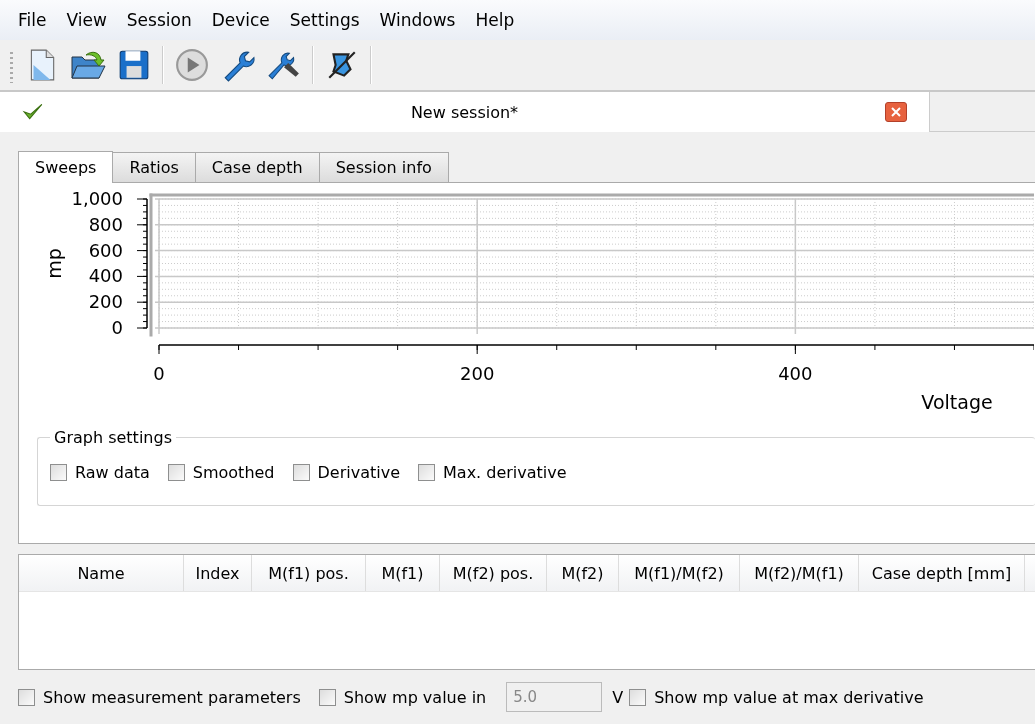  Describe the element at coordinates (309, 573) in the screenshot. I see `column-header: M(f1) pos.` at that location.